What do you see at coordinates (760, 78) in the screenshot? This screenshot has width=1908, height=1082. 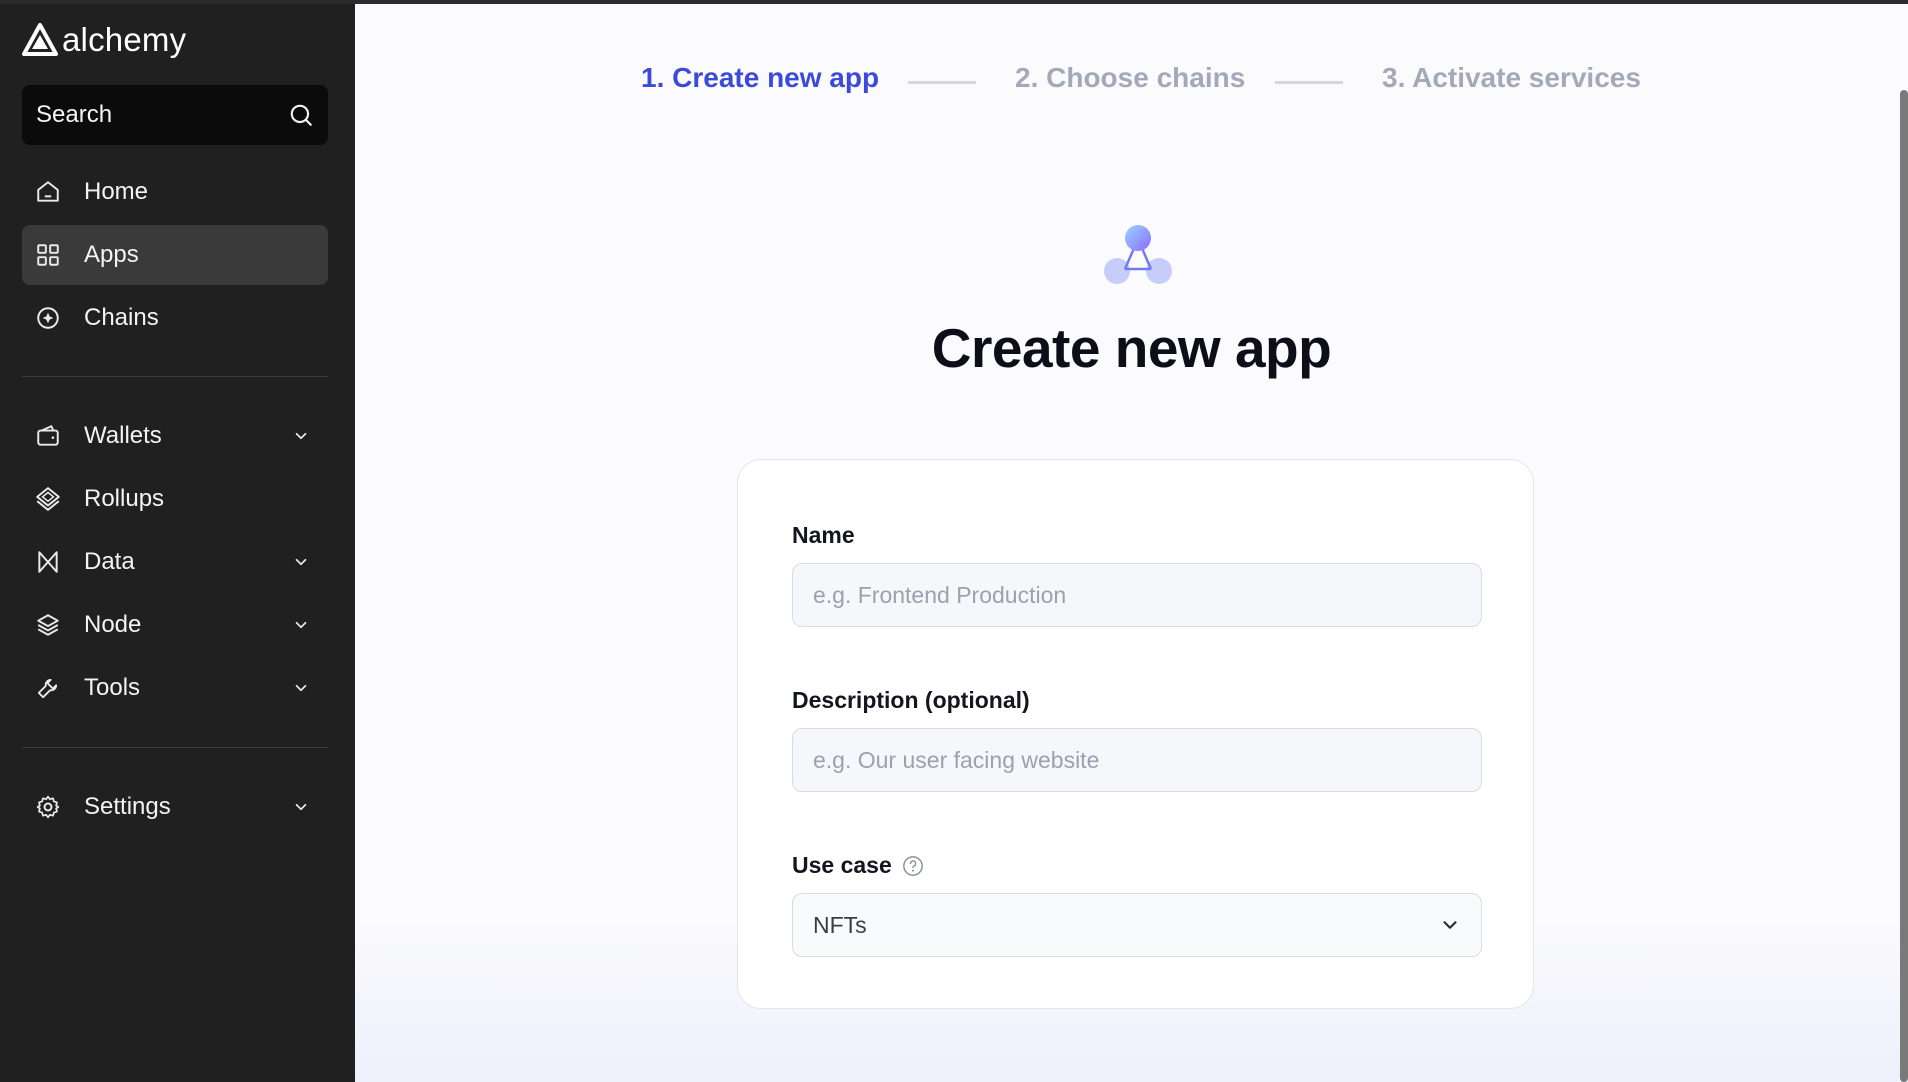 I see `step-create-app: 1. Create new app` at bounding box center [760, 78].